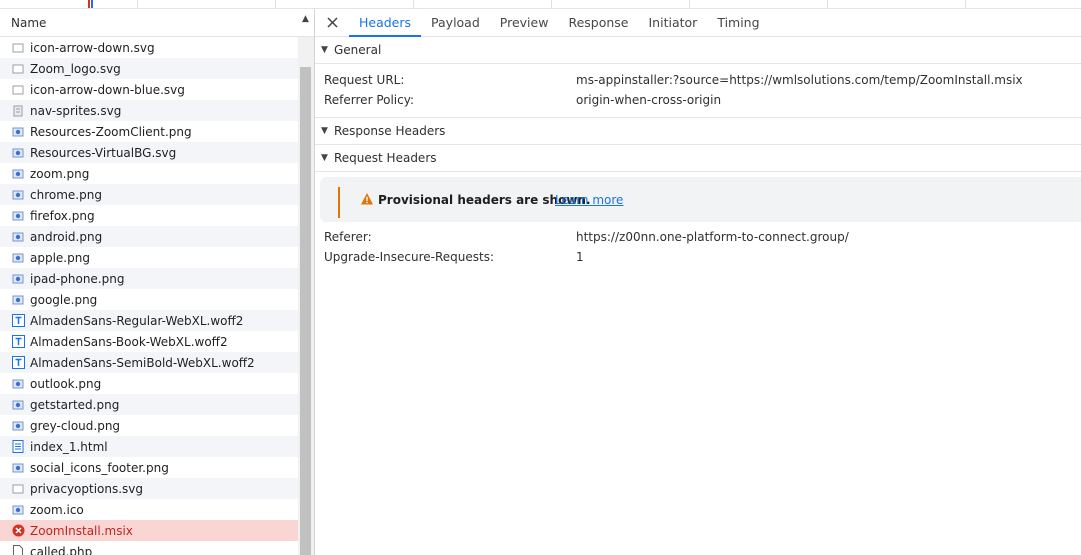  Describe the element at coordinates (339, 202) in the screenshot. I see `warning-accent-bar` at that location.